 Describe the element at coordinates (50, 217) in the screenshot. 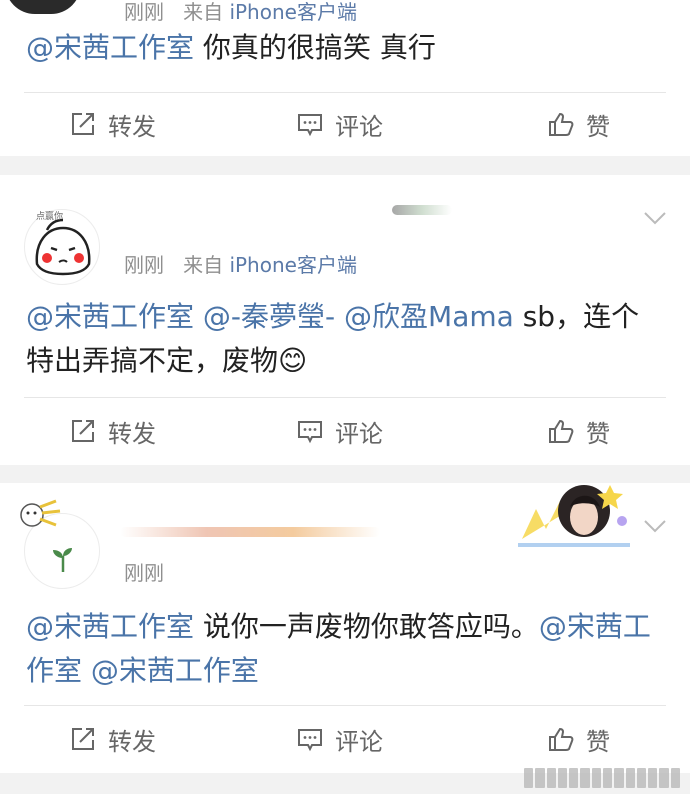

I see `avatar-caption: 点赢你` at that location.